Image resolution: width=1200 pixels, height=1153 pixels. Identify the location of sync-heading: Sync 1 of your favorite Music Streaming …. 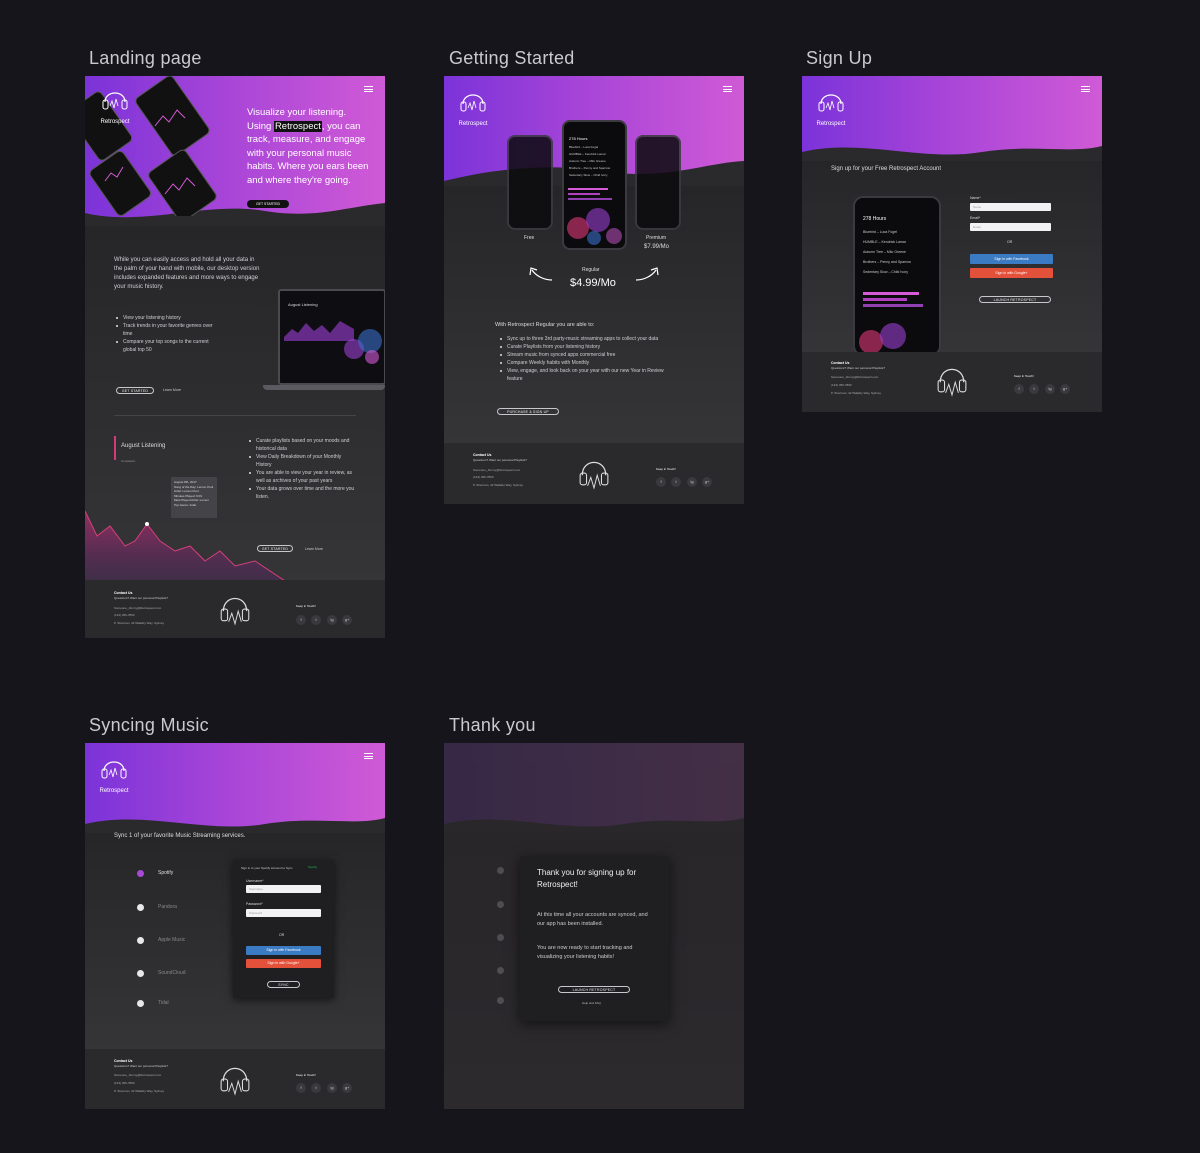
(180, 836).